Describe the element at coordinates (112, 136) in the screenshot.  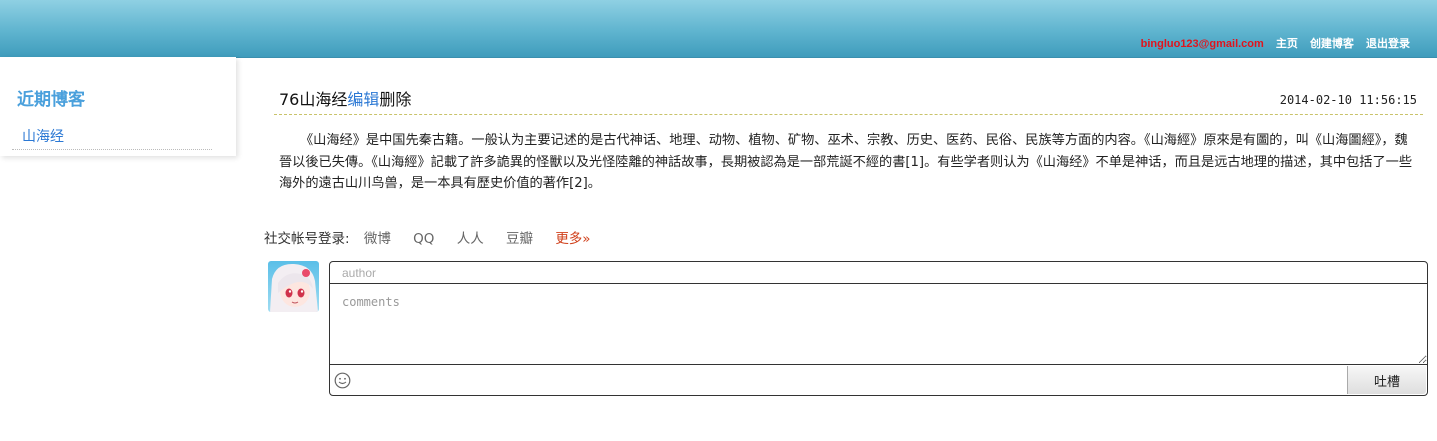
I see `sidebar-item-shanhaijing: 山海经` at that location.